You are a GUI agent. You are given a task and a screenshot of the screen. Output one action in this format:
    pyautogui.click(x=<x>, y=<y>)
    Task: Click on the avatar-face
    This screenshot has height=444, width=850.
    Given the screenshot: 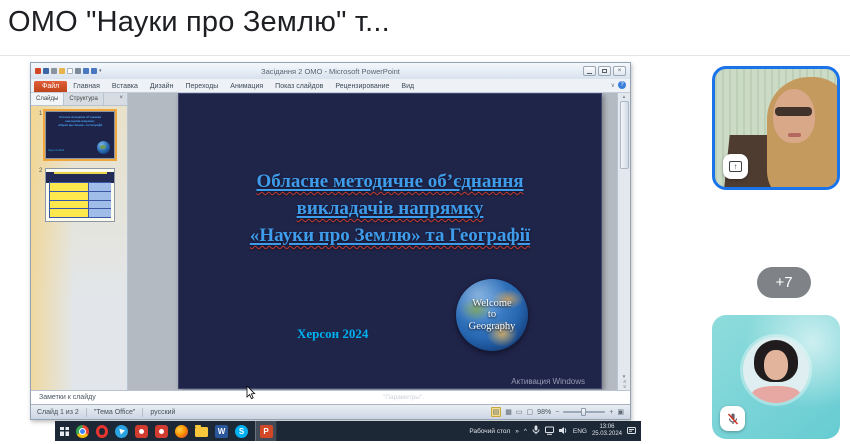 What is the action you would take?
    pyautogui.click(x=776, y=364)
    